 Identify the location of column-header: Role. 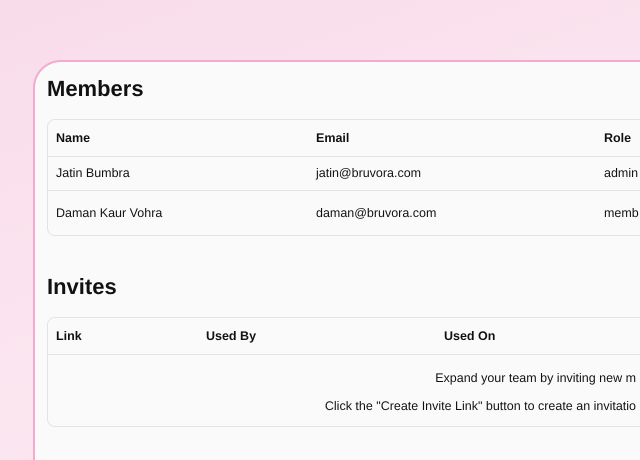
(618, 138).